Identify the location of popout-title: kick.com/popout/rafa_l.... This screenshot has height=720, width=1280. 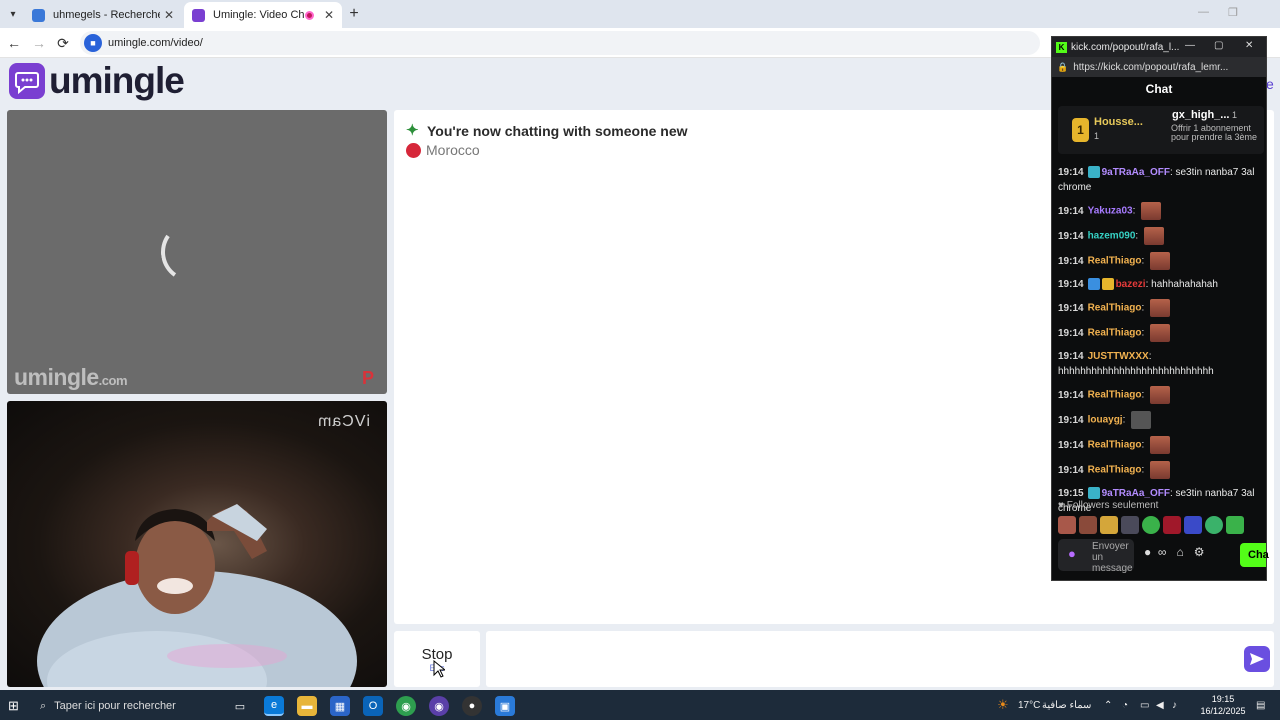
(1125, 47).